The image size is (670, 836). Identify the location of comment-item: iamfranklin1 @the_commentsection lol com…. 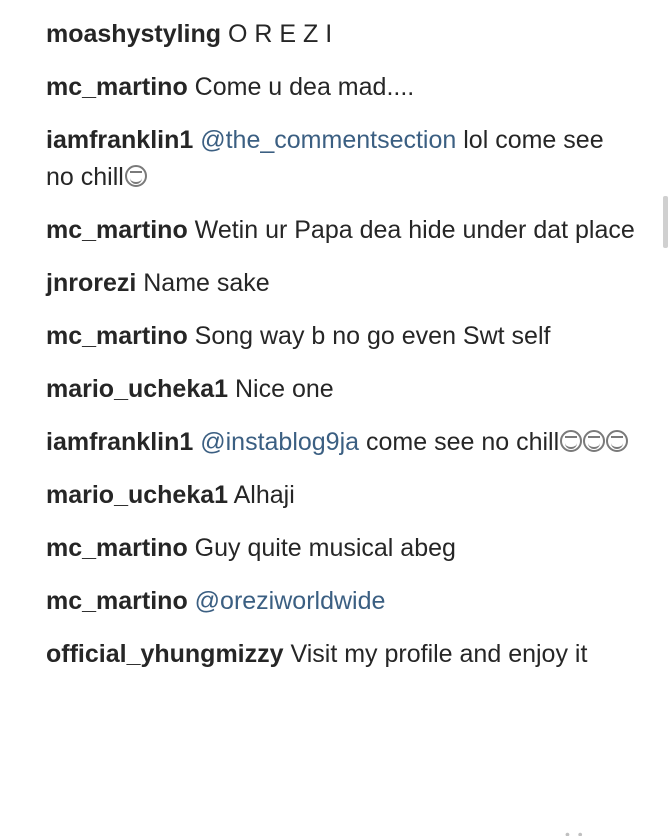
(341, 159).